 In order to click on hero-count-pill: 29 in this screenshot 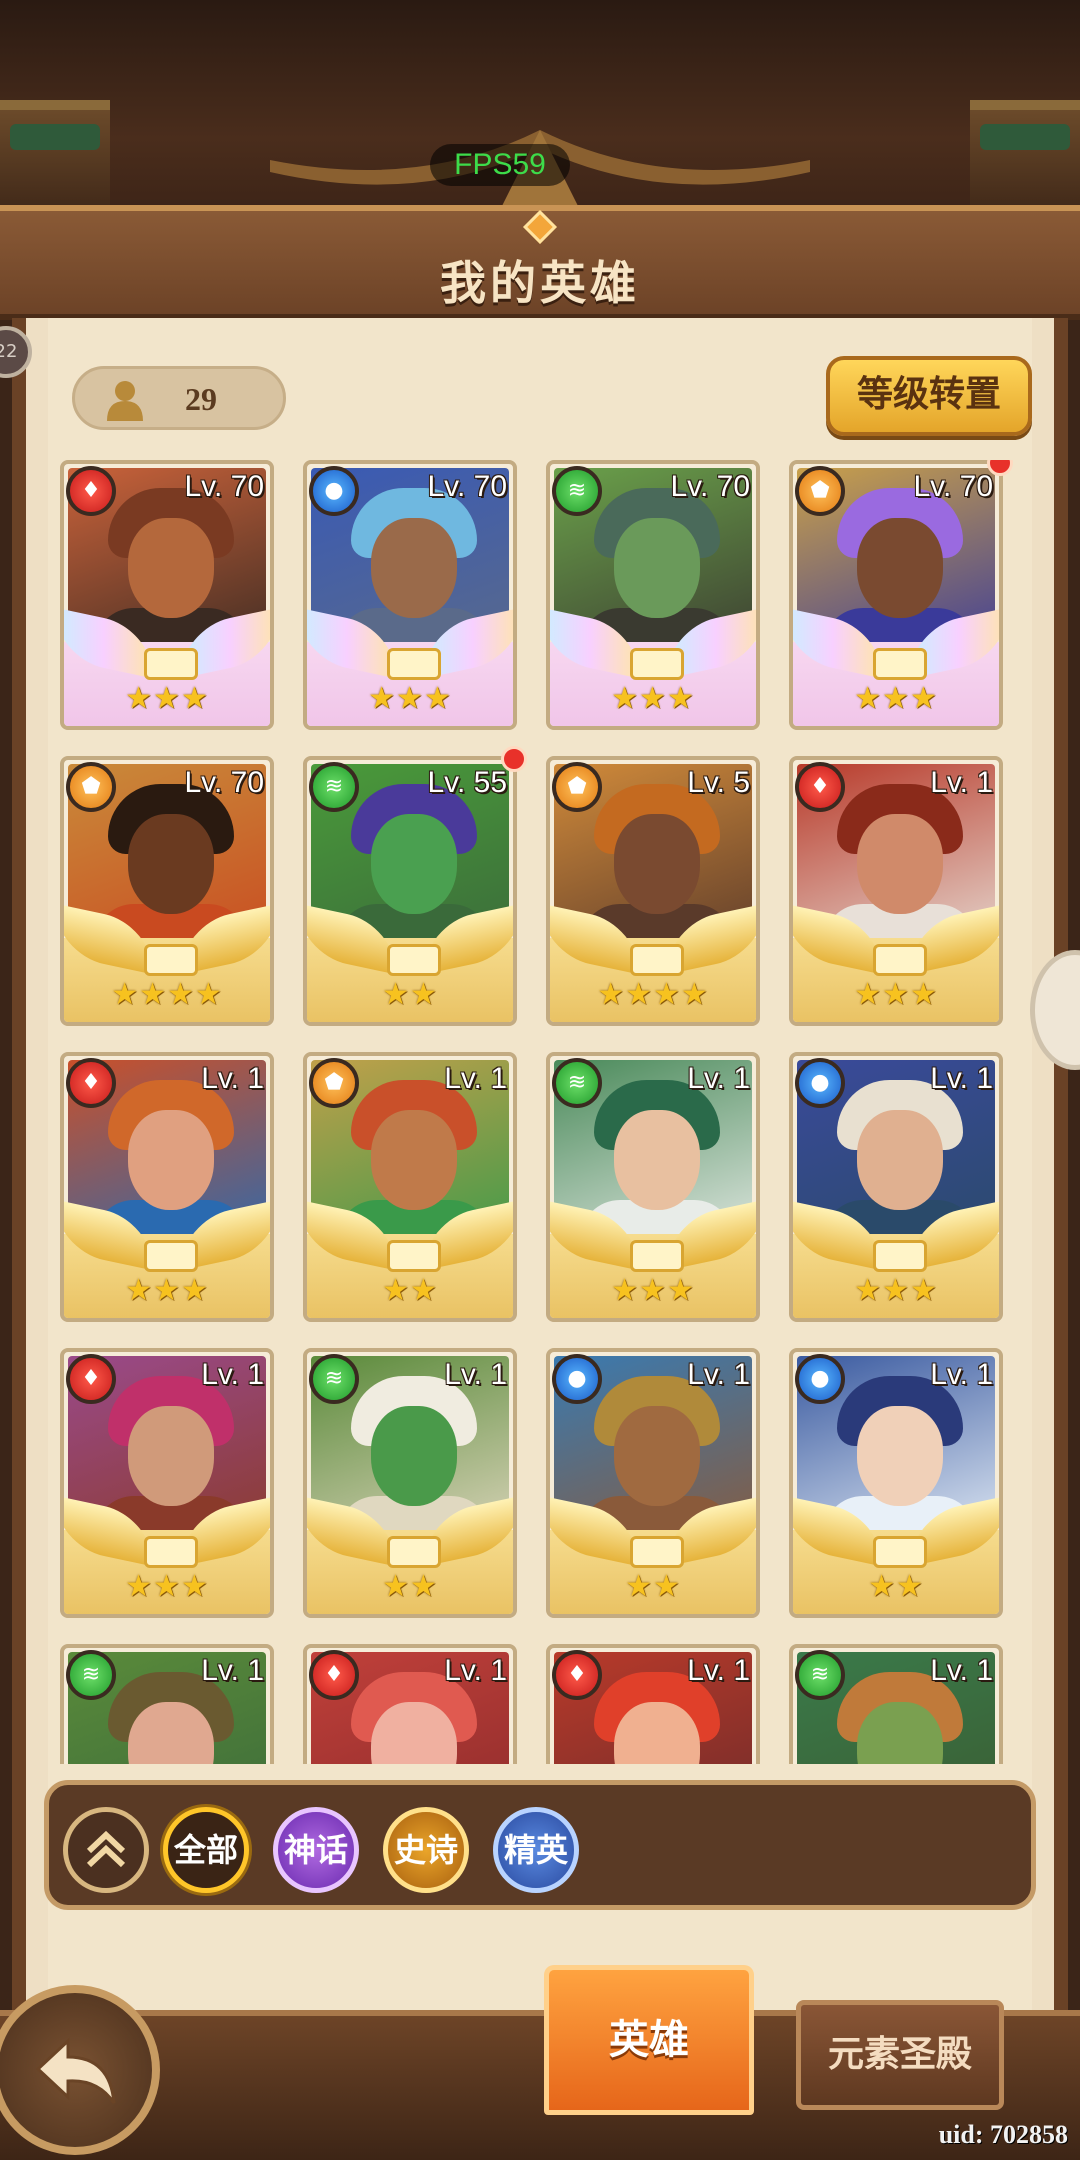, I will do `click(179, 398)`.